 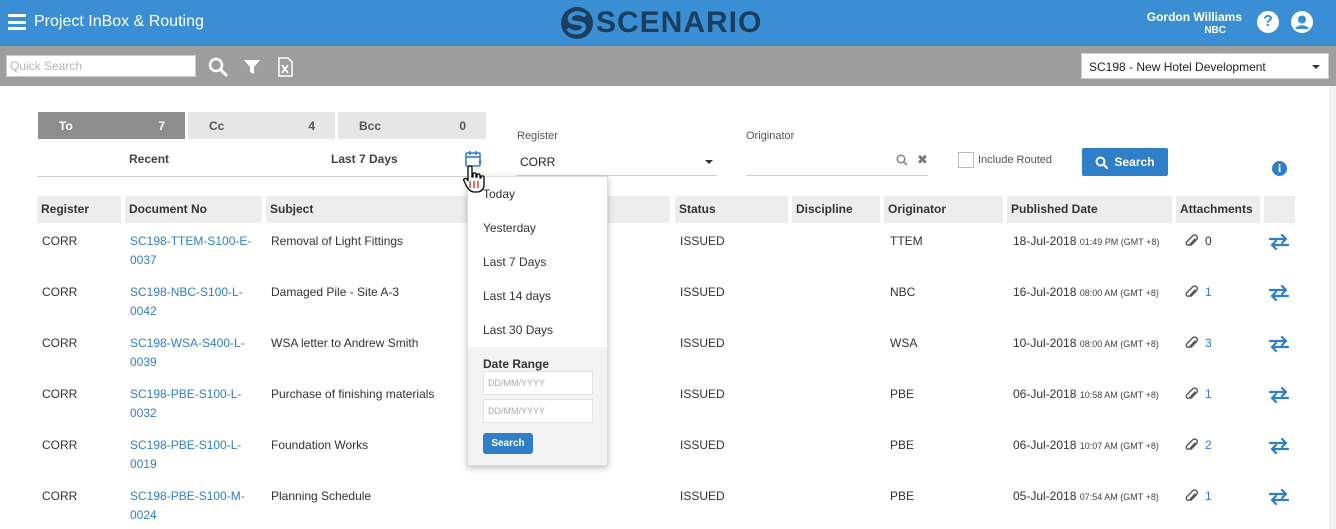 I want to click on column-header-originator: Originator, so click(x=943, y=209).